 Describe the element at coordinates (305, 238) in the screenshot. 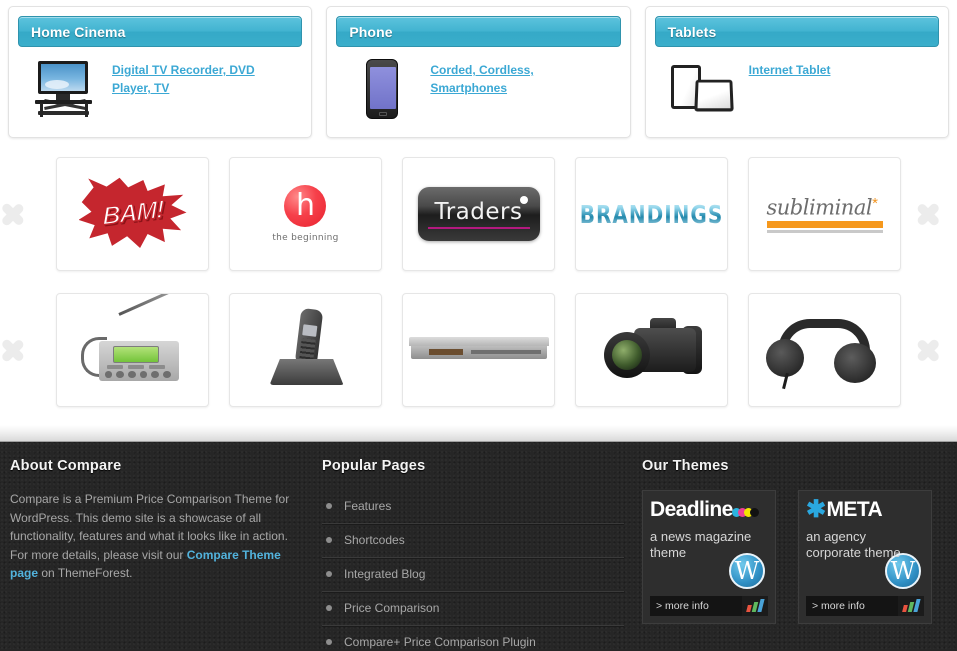

I see `brand-tagline: the beginning` at that location.